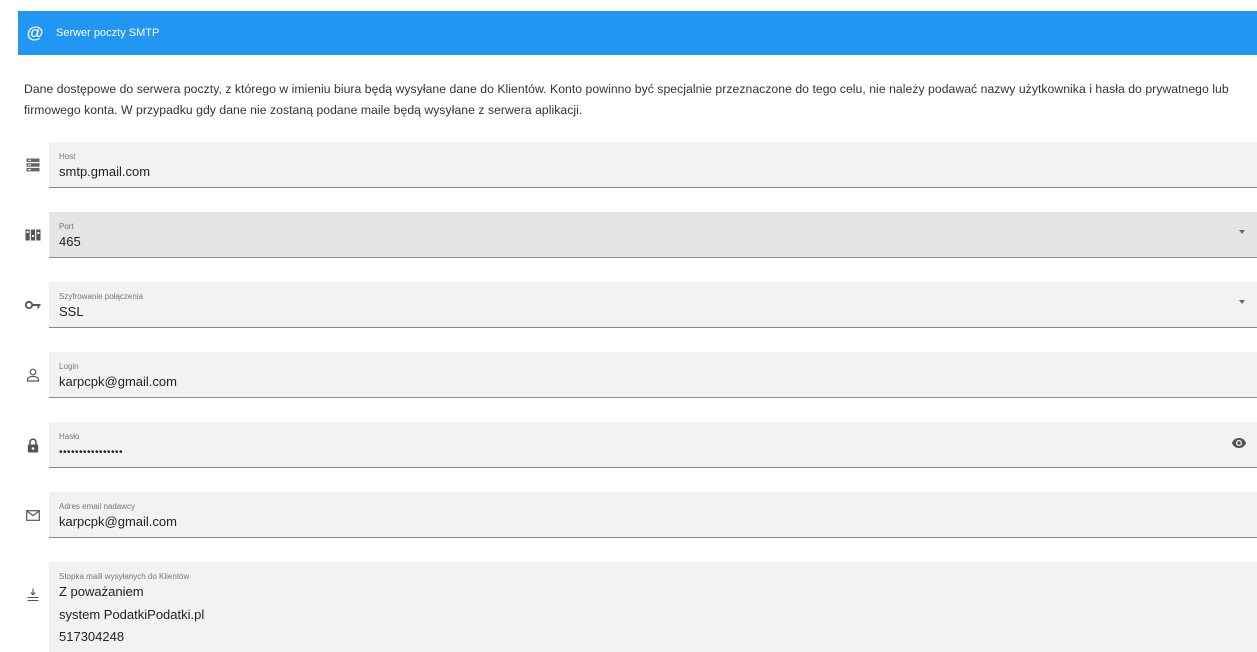 The width and height of the screenshot is (1257, 652). What do you see at coordinates (33, 515) in the screenshot?
I see `envelope-icon` at bounding box center [33, 515].